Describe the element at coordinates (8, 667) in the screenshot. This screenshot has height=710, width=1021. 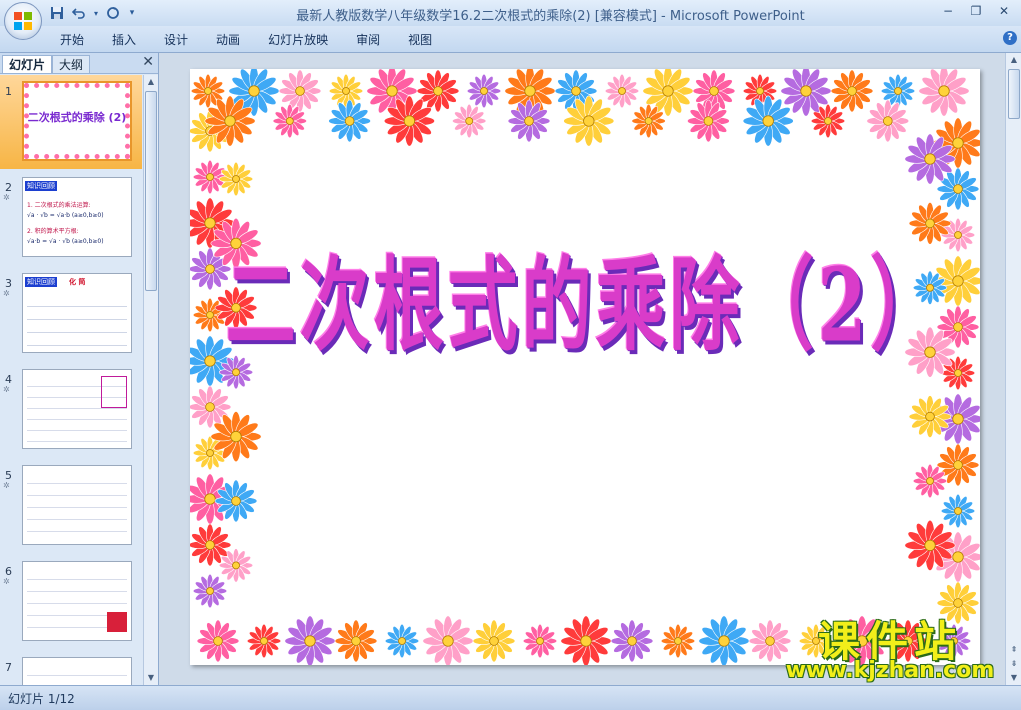
I see `slide-number: 7` at that location.